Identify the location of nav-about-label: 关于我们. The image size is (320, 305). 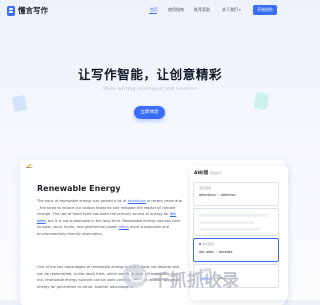
(230, 9).